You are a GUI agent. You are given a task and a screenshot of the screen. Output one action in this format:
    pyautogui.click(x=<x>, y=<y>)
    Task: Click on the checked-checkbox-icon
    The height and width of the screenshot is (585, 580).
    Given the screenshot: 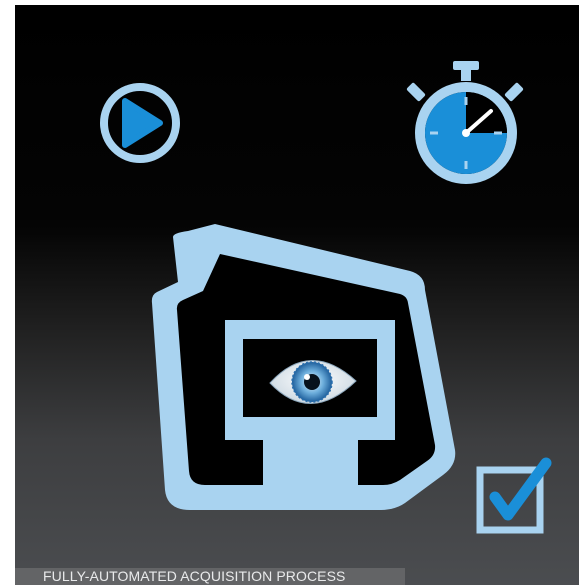 What is the action you would take?
    pyautogui.click(x=514, y=495)
    